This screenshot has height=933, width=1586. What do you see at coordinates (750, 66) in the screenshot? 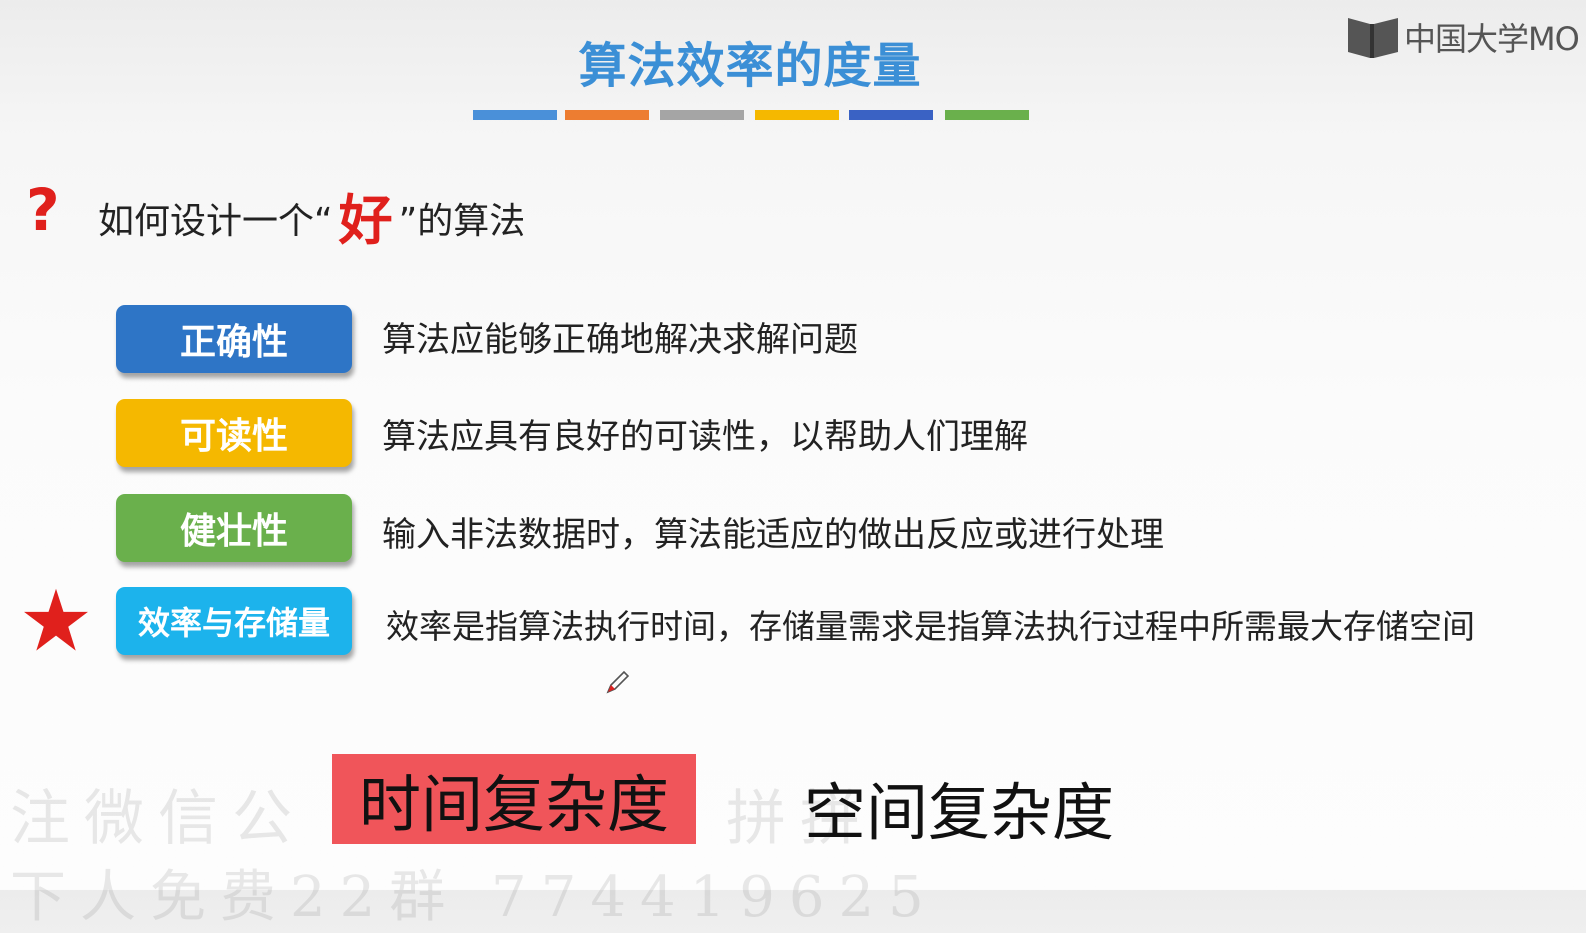
I see `slide-title: 算法效率的度量` at bounding box center [750, 66].